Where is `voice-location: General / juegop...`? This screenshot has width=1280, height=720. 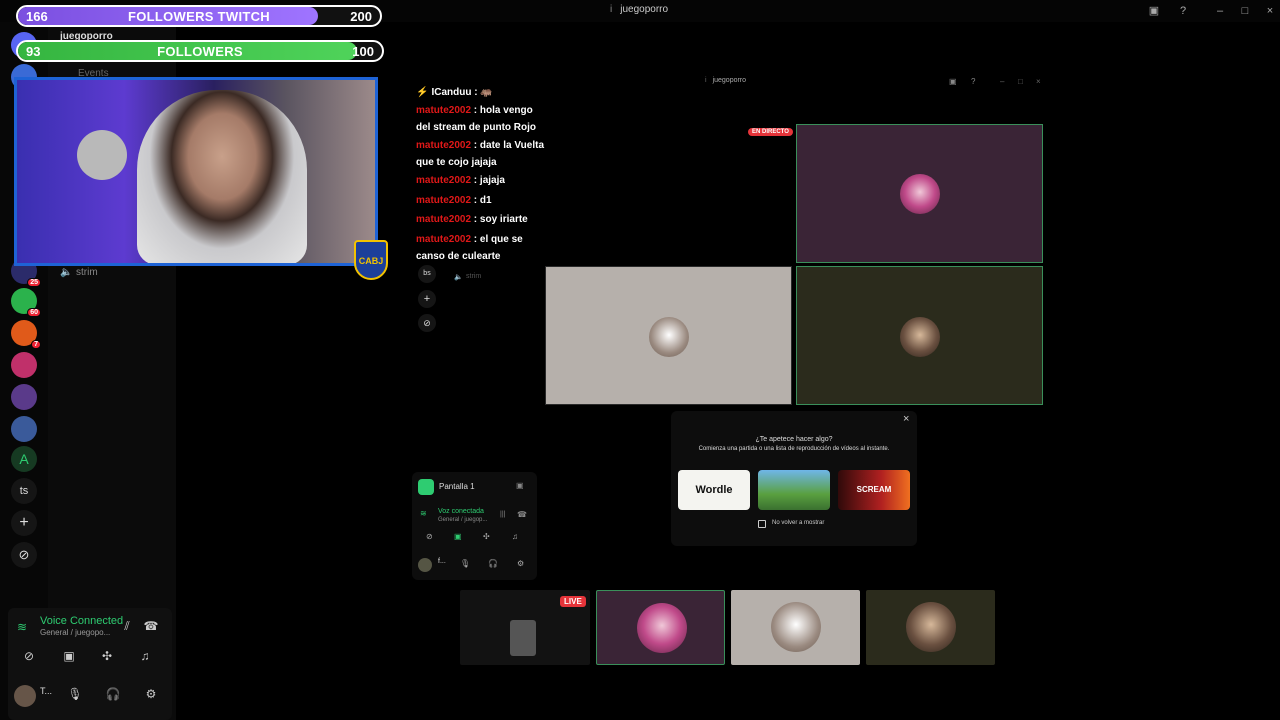
voice-location: General / juegop... is located at coordinates (463, 520).